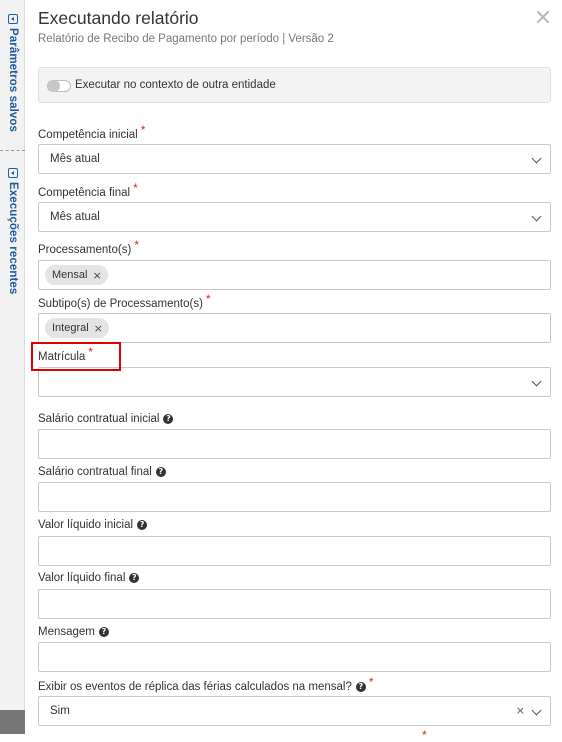 This screenshot has height=742, width=562. I want to click on chip-mensal-label: Mensal, so click(70, 275).